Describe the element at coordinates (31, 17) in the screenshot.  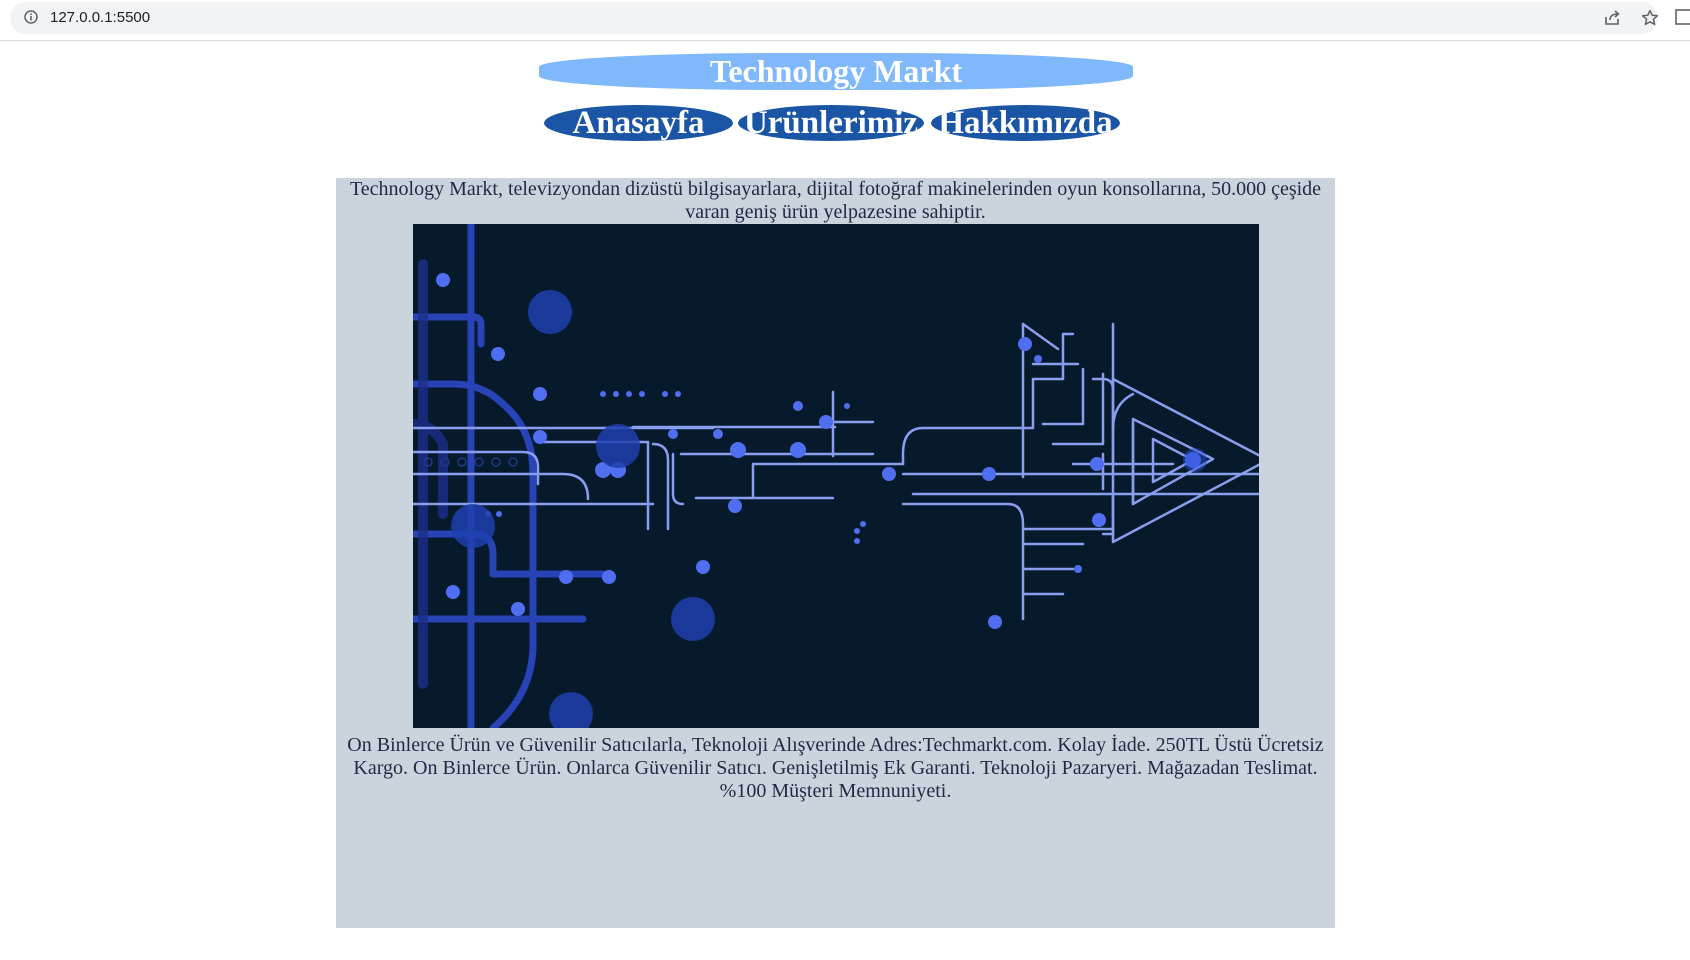
I see `info-icon` at that location.